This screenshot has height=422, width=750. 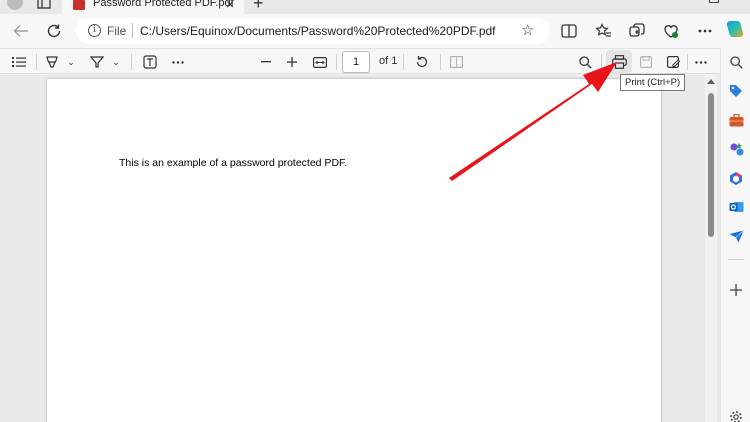 What do you see at coordinates (569, 31) in the screenshot?
I see `split-screen-icon` at bounding box center [569, 31].